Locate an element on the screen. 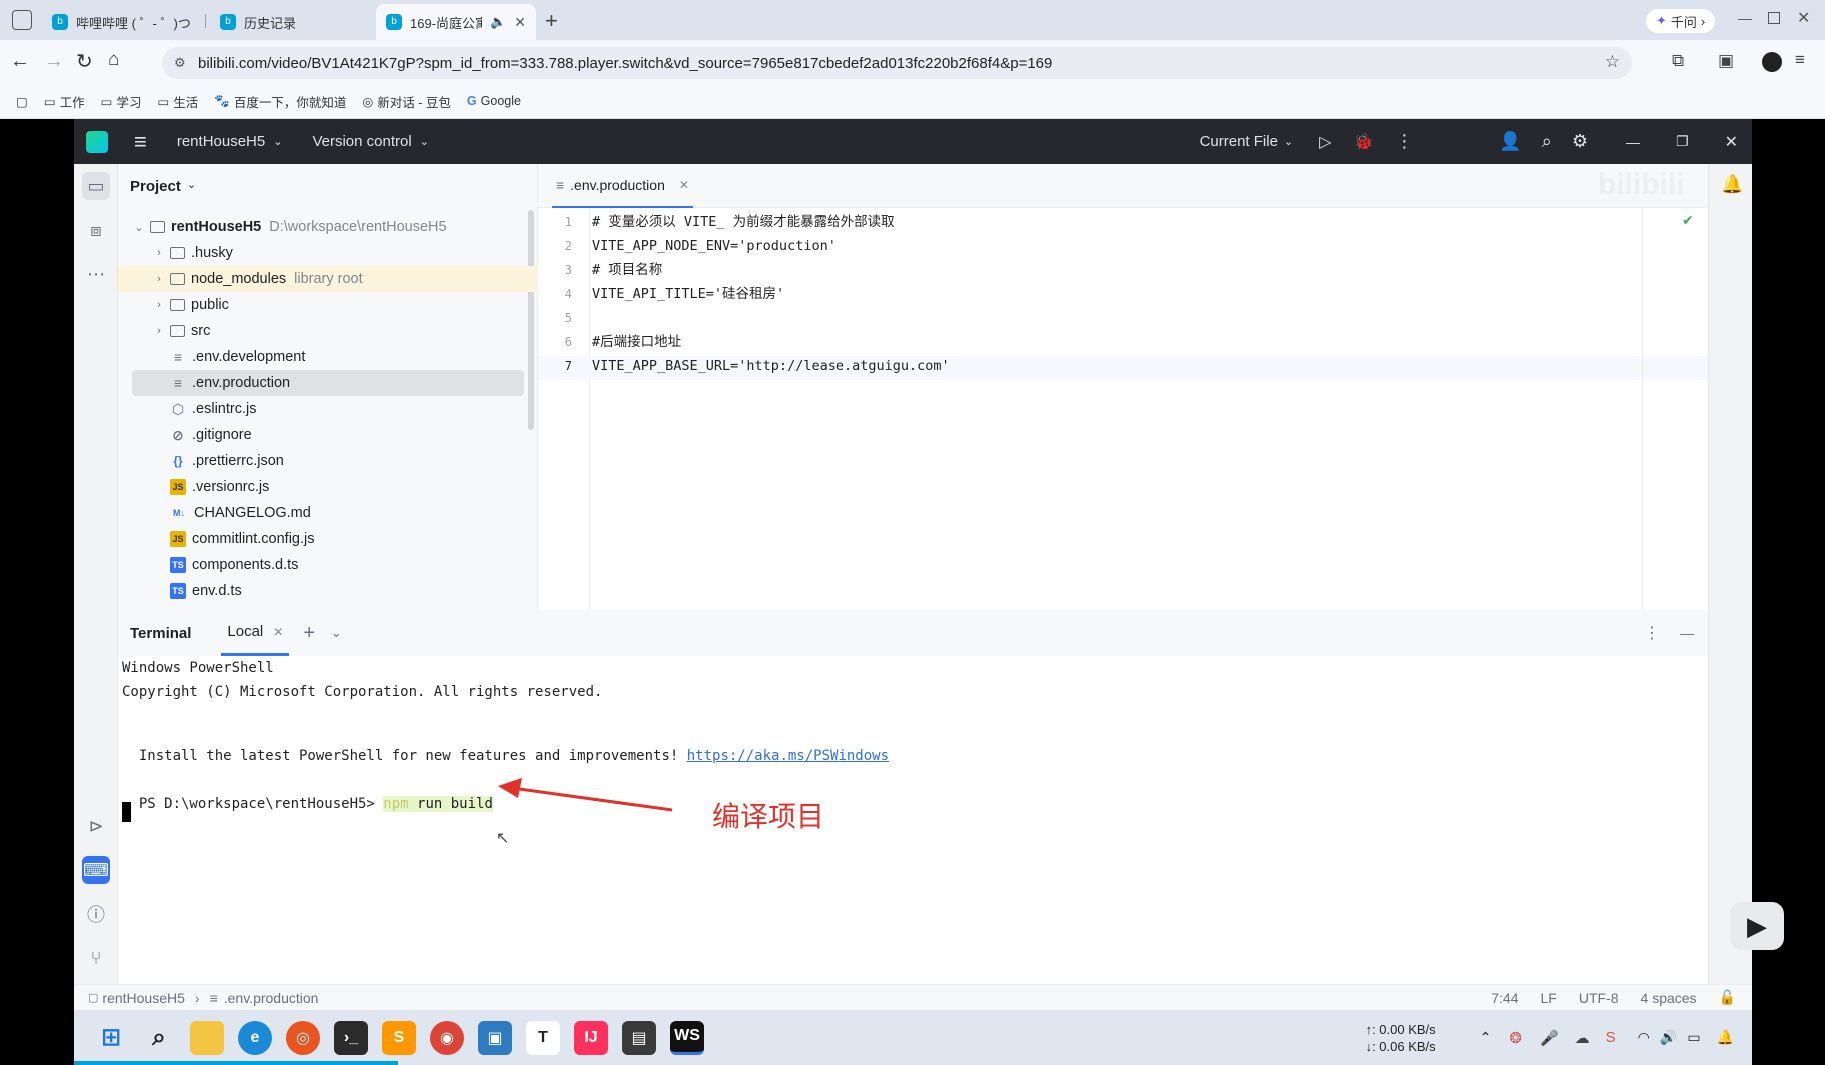 The height and width of the screenshot is (1065, 1825). bookmark-item: 🐾 百度一下，你就知道 is located at coordinates (280, 101).